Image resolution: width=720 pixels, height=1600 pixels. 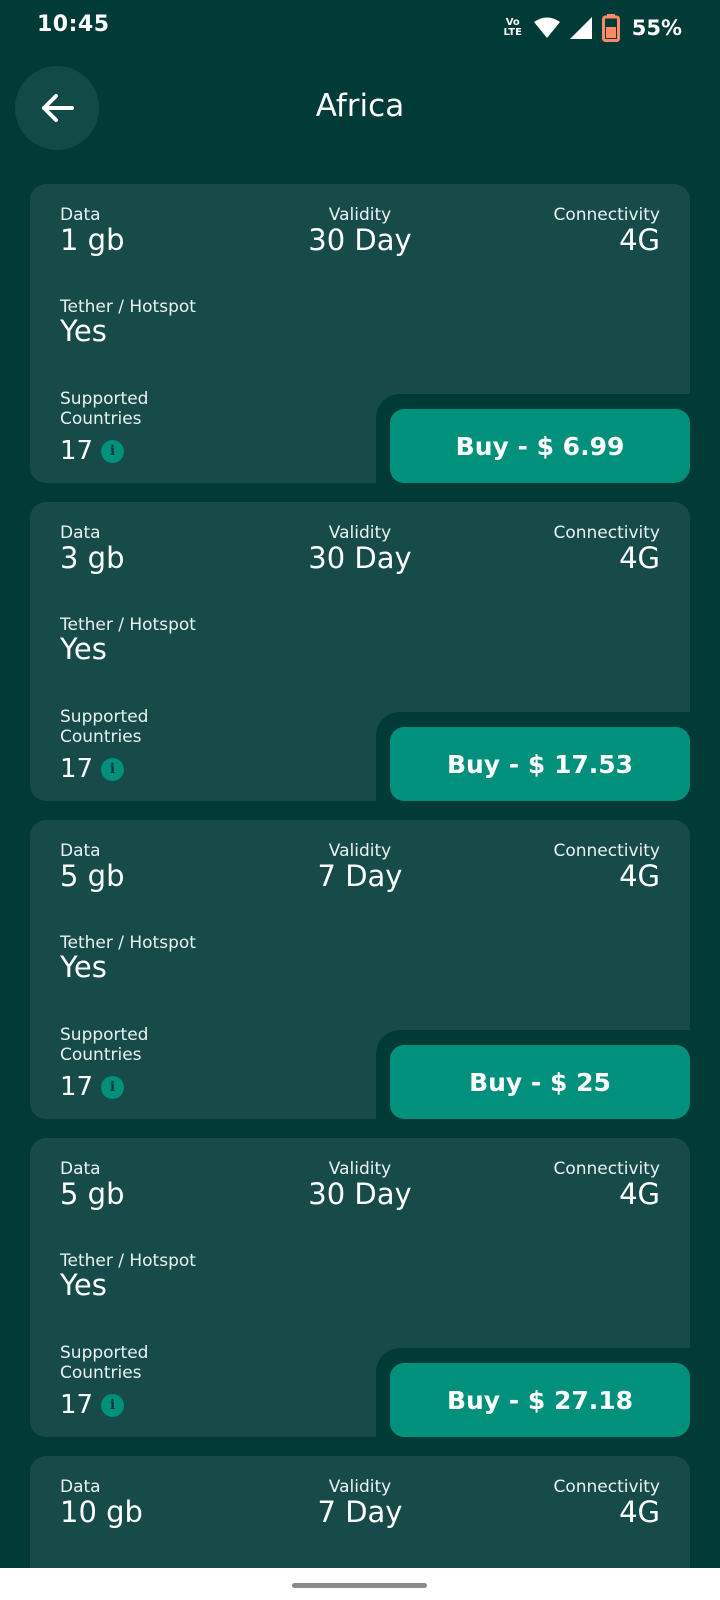 I want to click on battery-icon, so click(x=610, y=28).